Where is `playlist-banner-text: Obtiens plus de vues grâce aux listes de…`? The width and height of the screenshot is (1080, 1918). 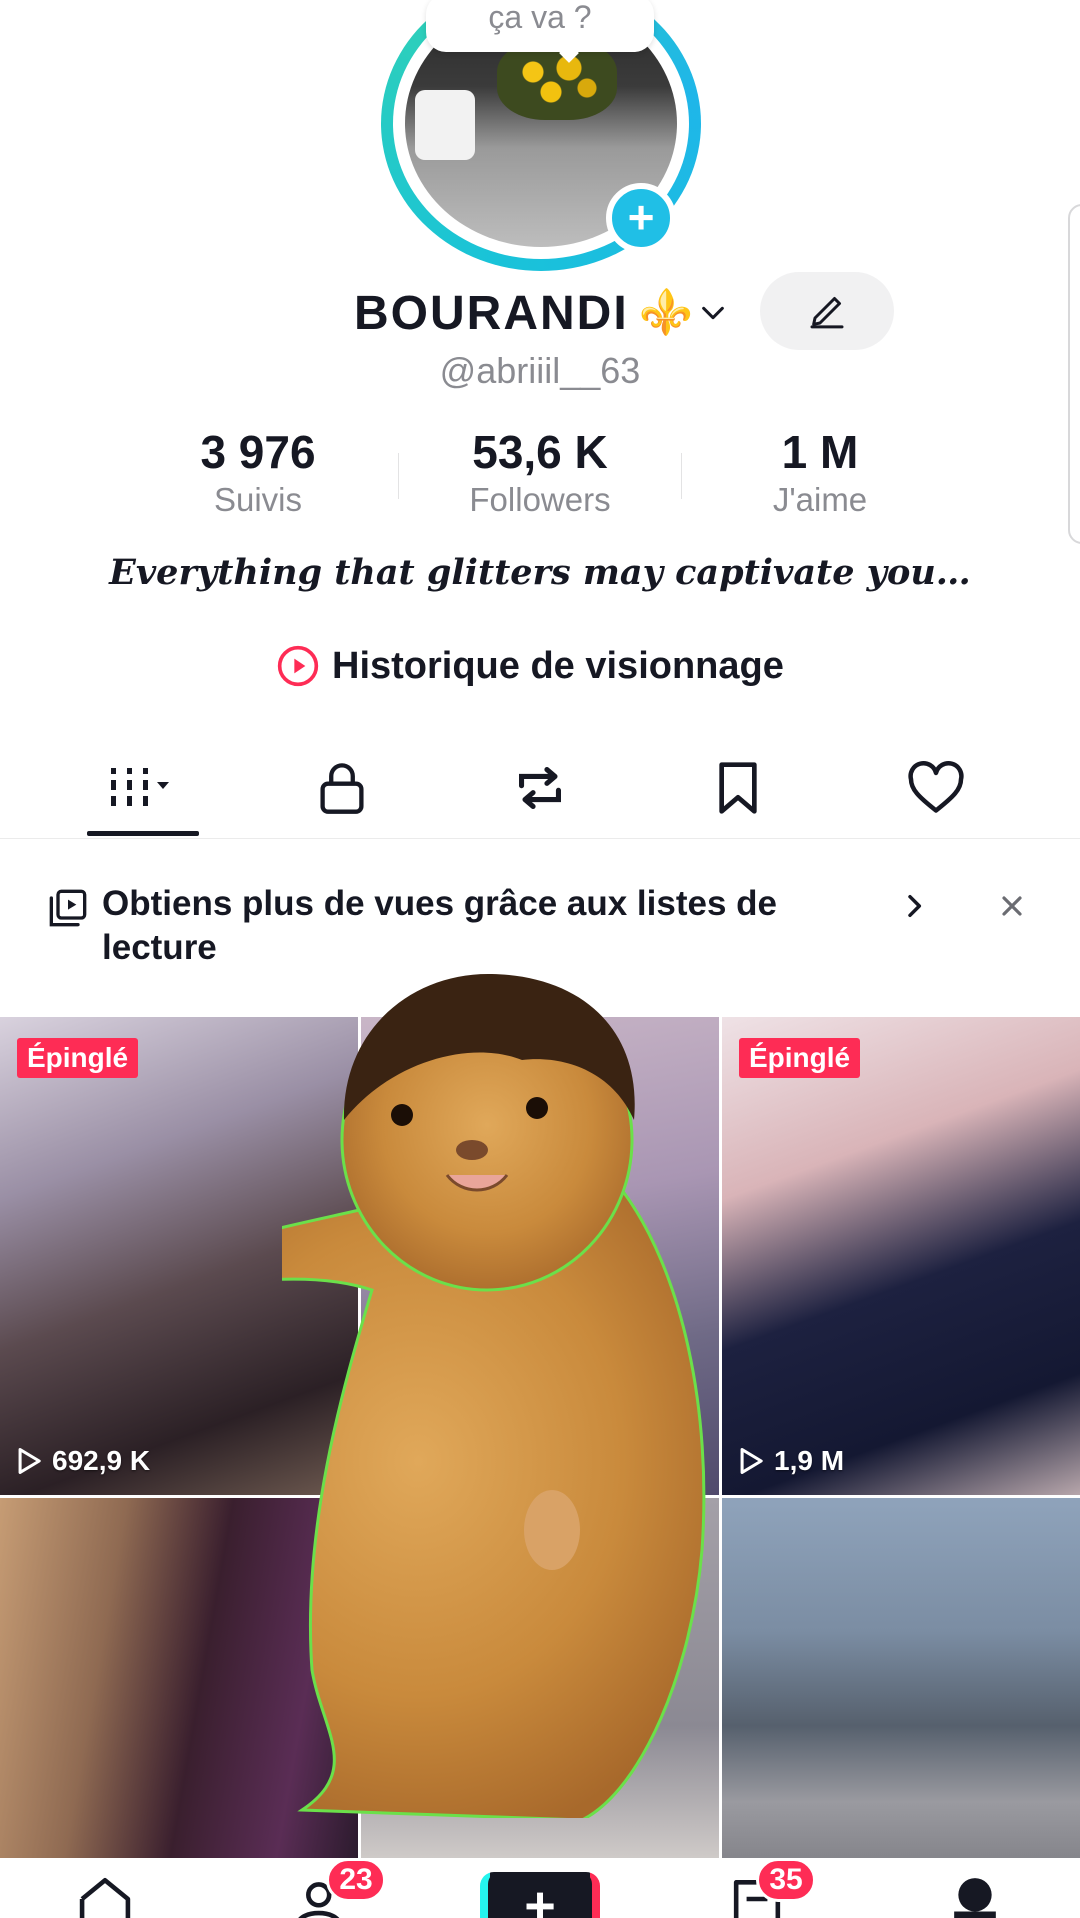 playlist-banner-text: Obtiens plus de vues grâce aux listes de… is located at coordinates (439, 925).